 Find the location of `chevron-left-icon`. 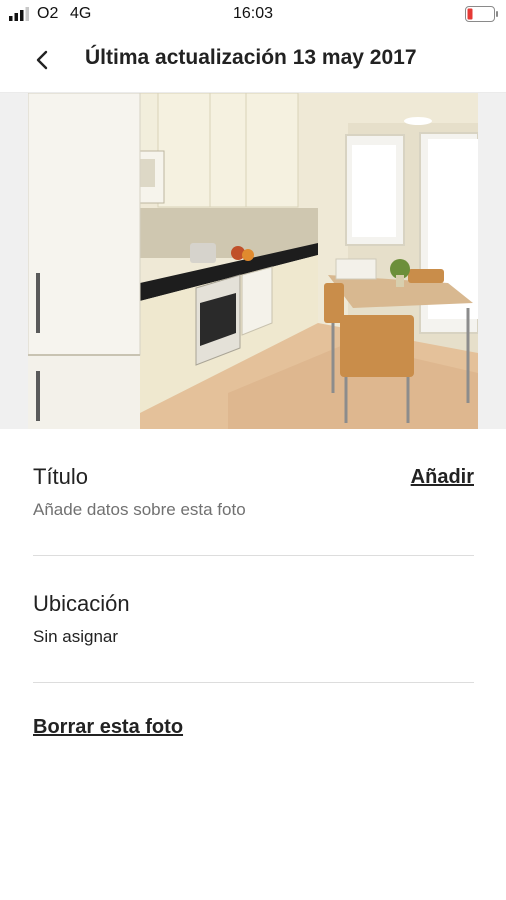

chevron-left-icon is located at coordinates (42, 60).